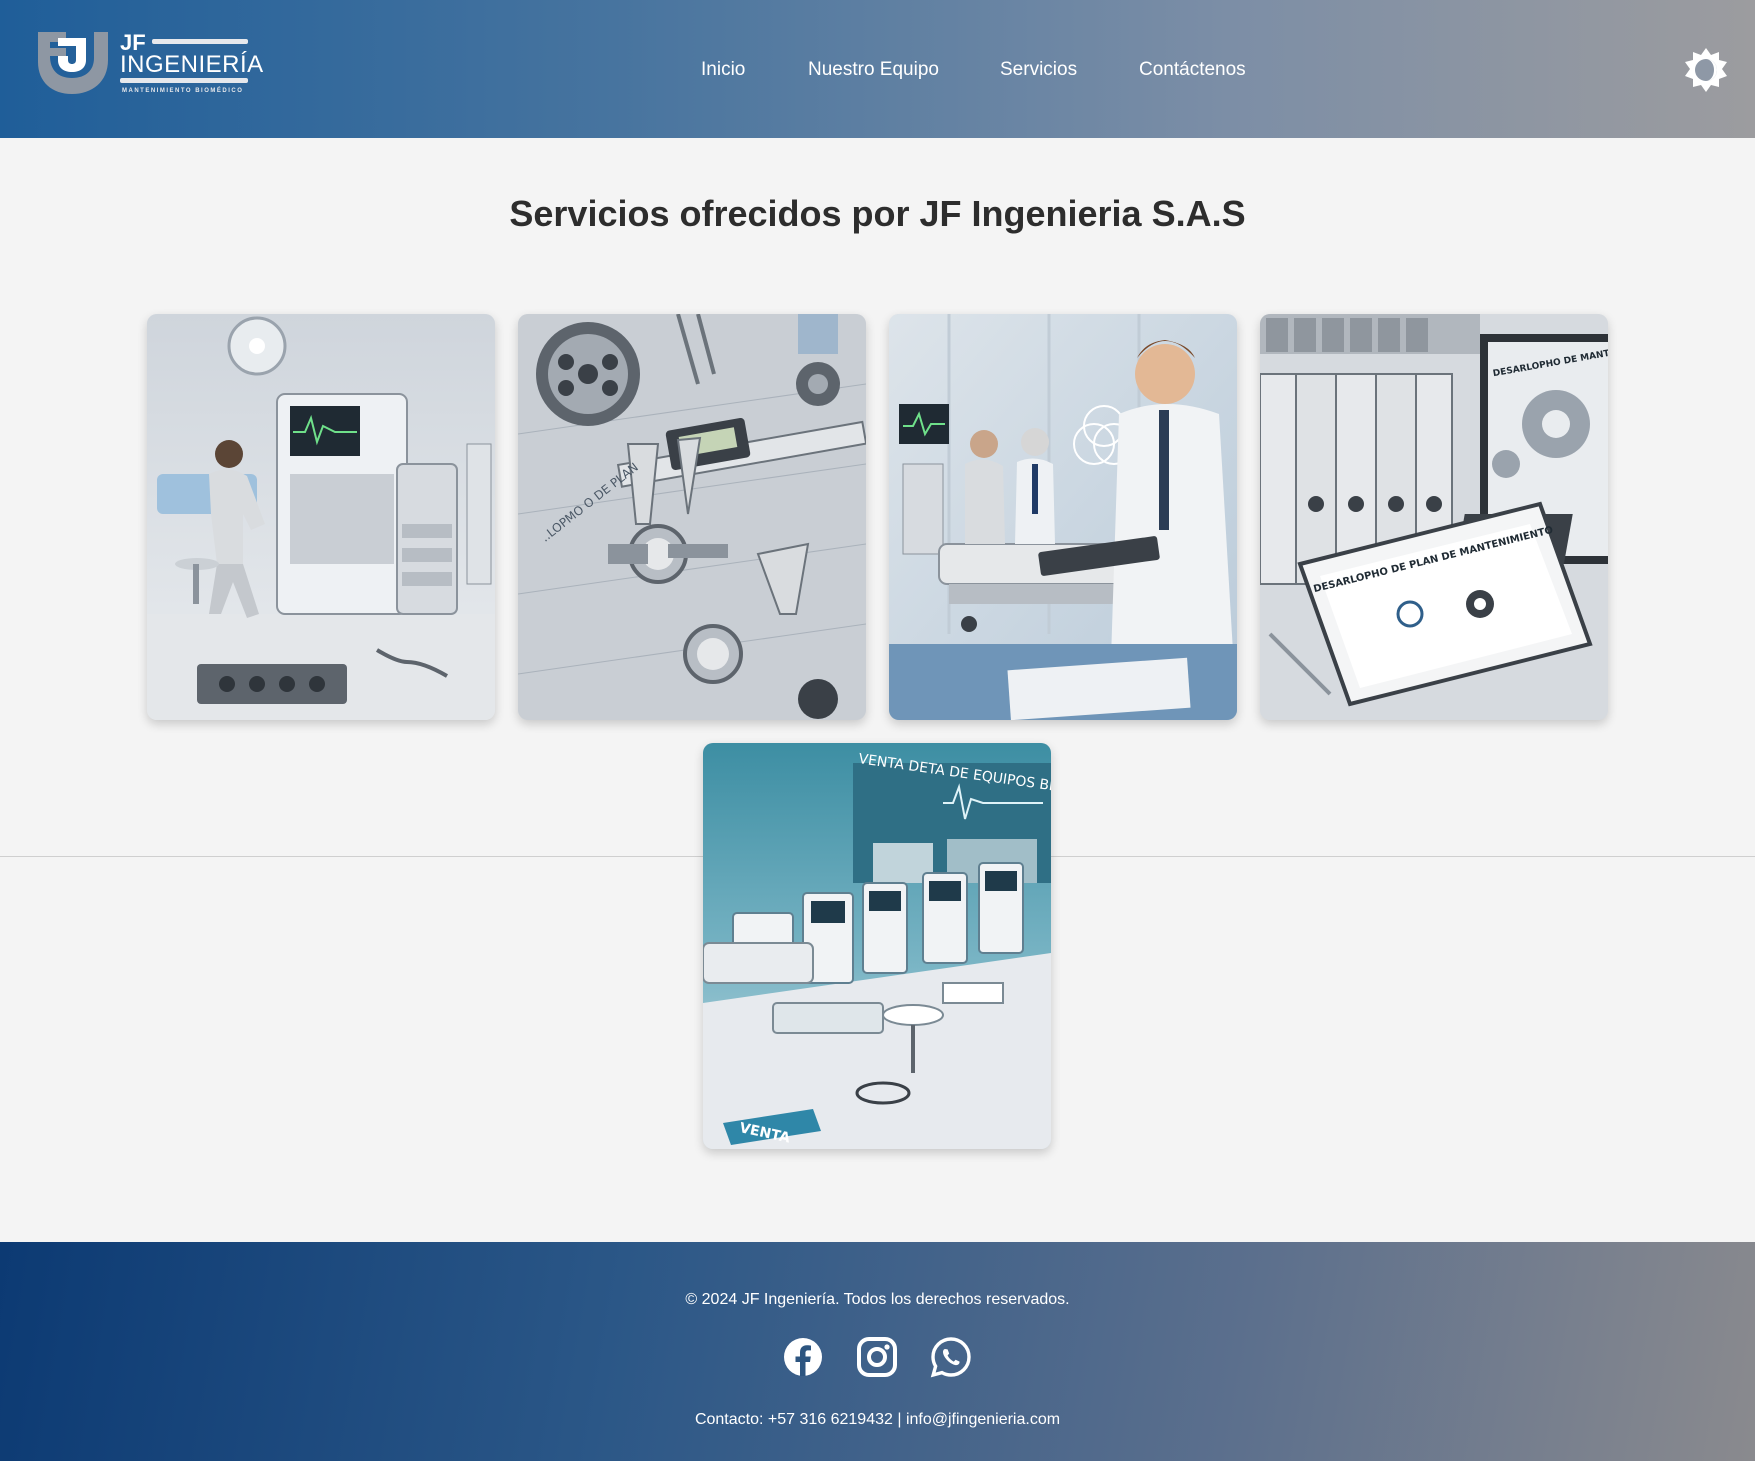 The height and width of the screenshot is (1461, 1755). I want to click on nav-item-servicios: Servicios, so click(1038, 70).